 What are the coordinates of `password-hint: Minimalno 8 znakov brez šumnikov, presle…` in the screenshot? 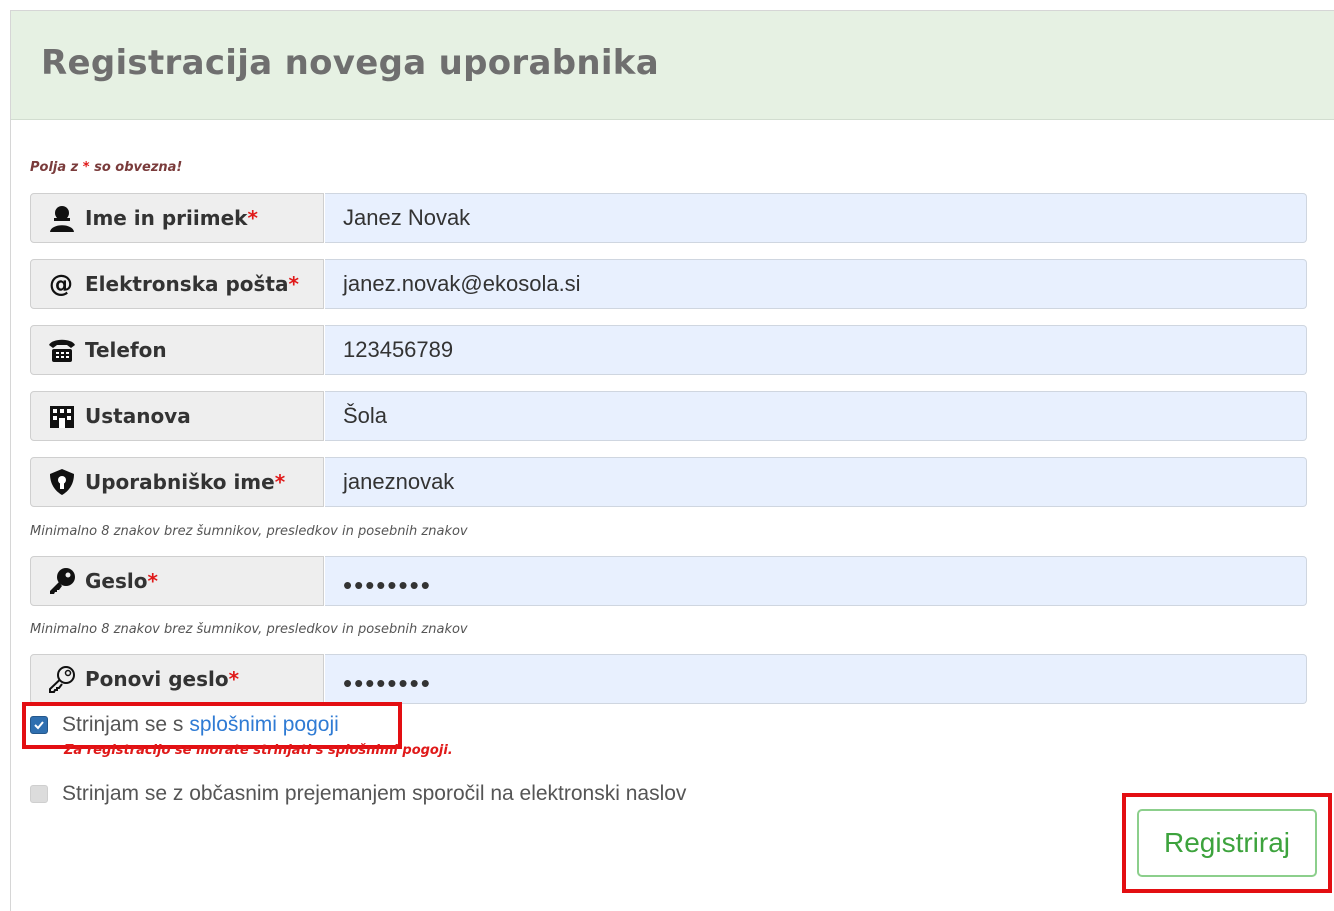 It's located at (249, 629).